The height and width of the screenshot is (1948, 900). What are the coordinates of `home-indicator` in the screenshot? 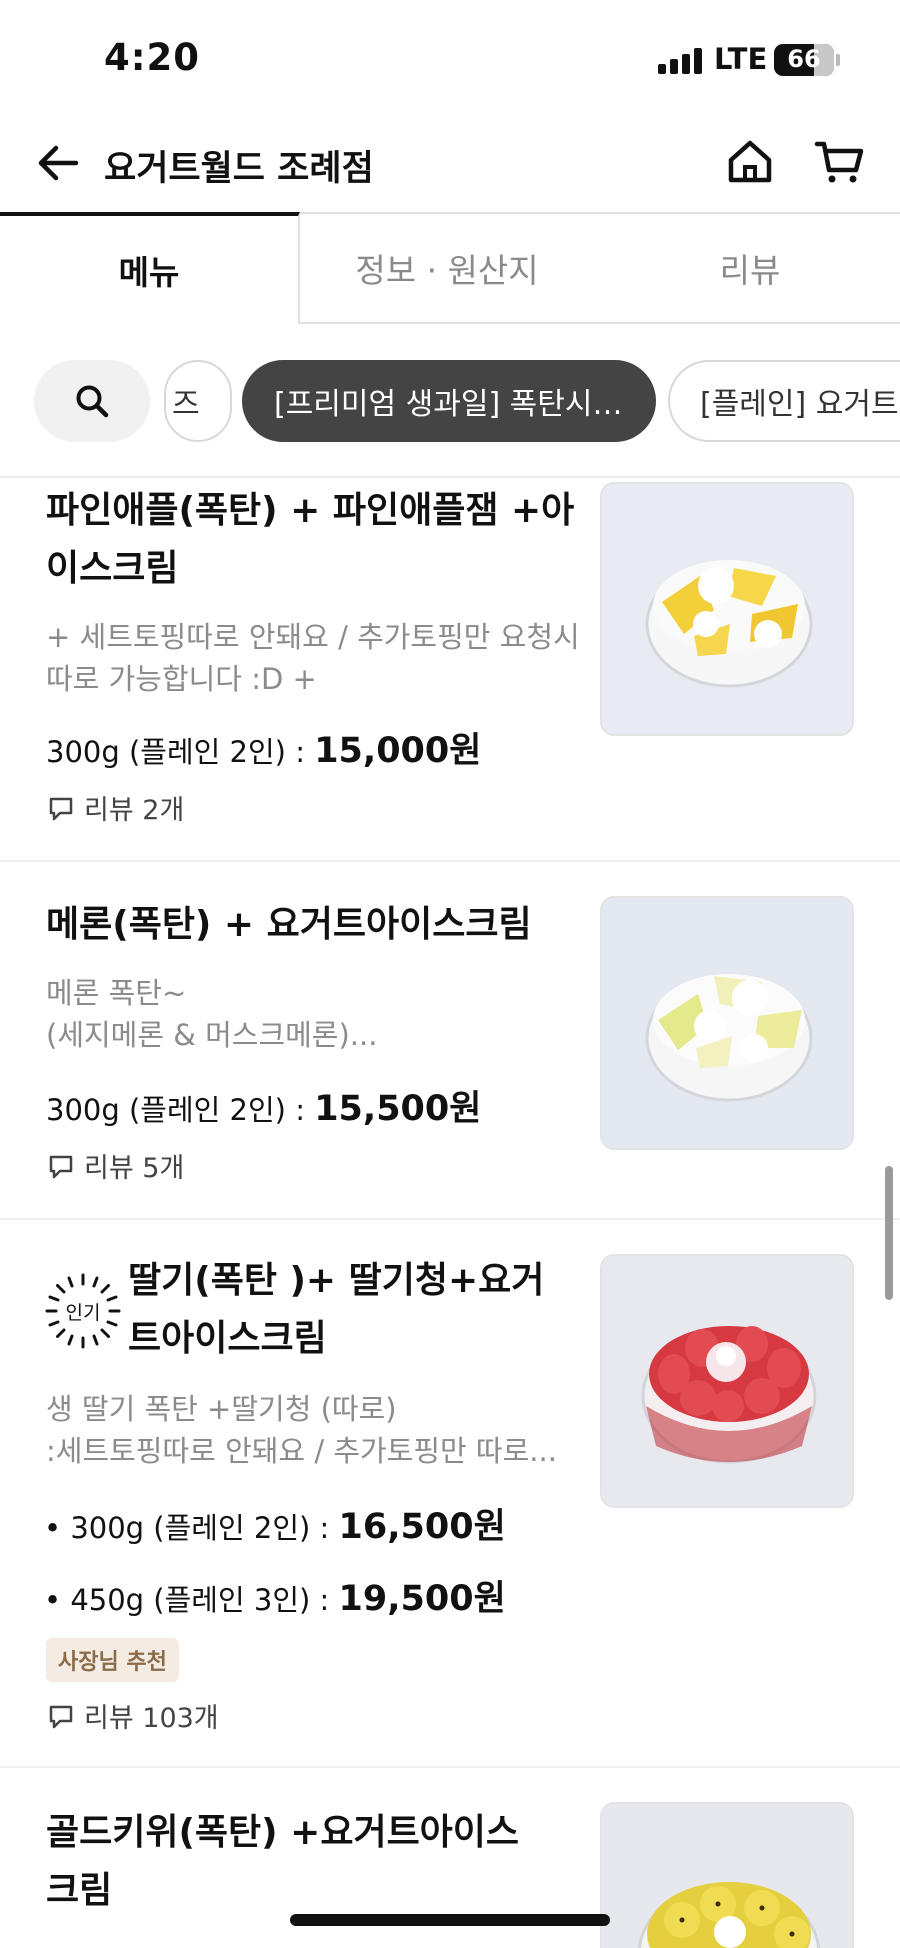 It's located at (450, 1920).